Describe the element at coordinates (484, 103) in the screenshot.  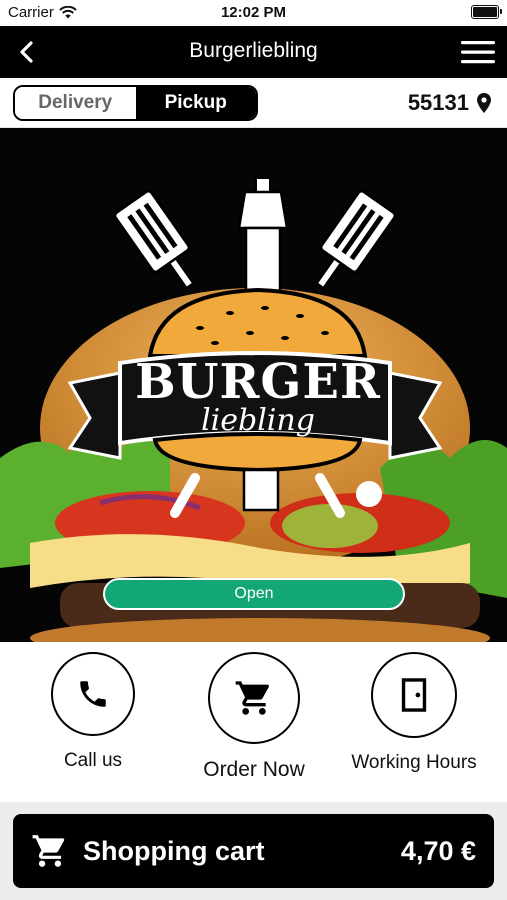
I see `location-pin-icon` at that location.